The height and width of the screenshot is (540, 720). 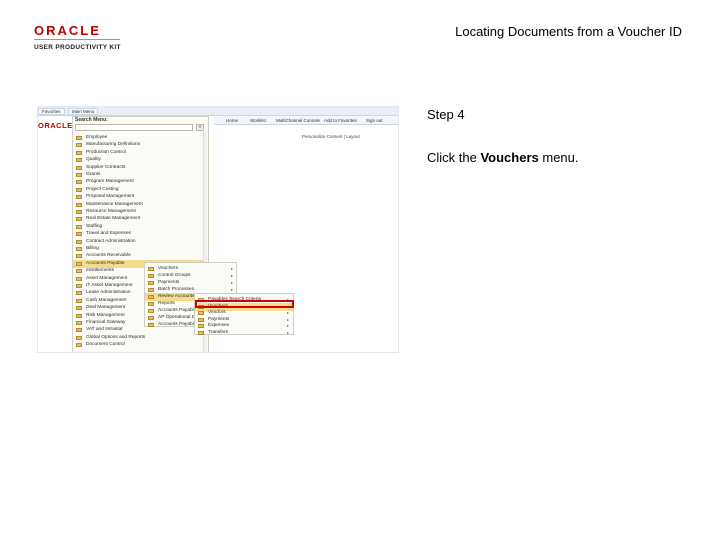 I want to click on logo-subtitle: USER PRODUCTIVITY KIT, so click(x=77, y=47).